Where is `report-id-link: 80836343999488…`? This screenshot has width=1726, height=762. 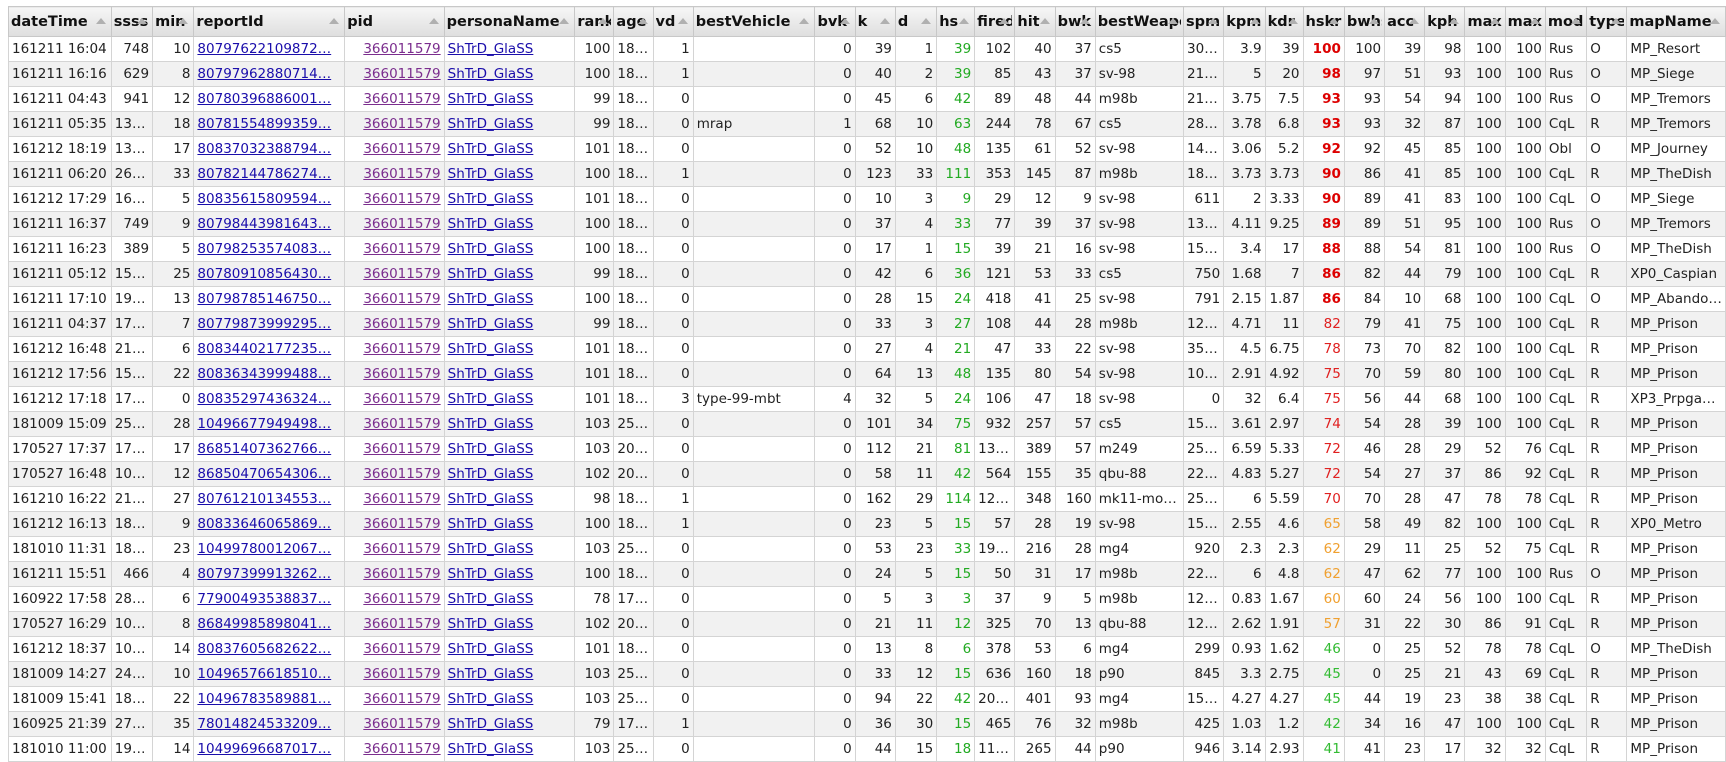
report-id-link: 80836343999488… is located at coordinates (264, 374).